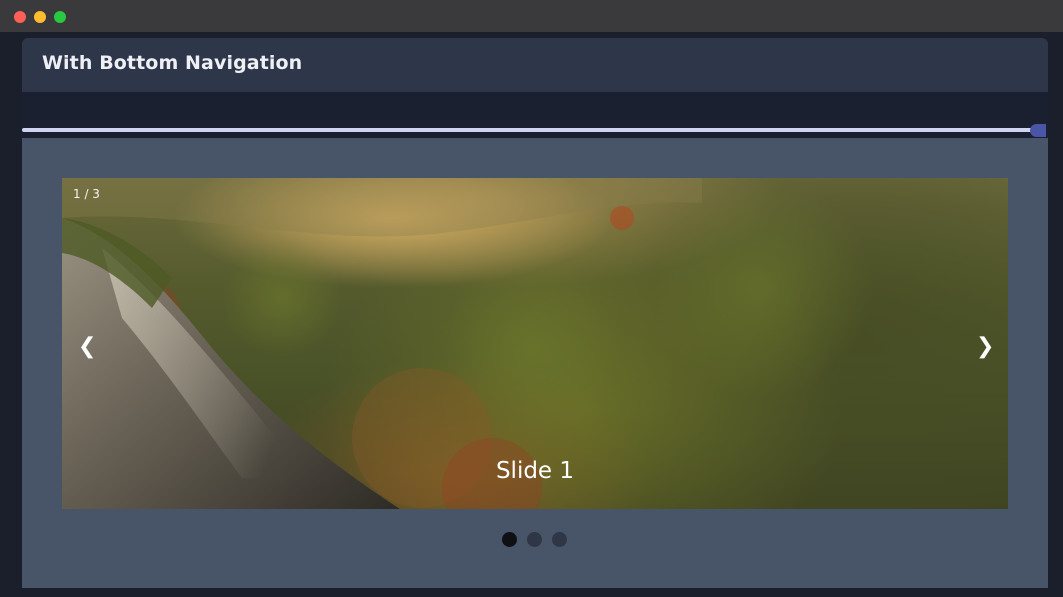 Image resolution: width=1063 pixels, height=597 pixels. What do you see at coordinates (985, 347) in the screenshot?
I see `next-slide-button: ❯` at bounding box center [985, 347].